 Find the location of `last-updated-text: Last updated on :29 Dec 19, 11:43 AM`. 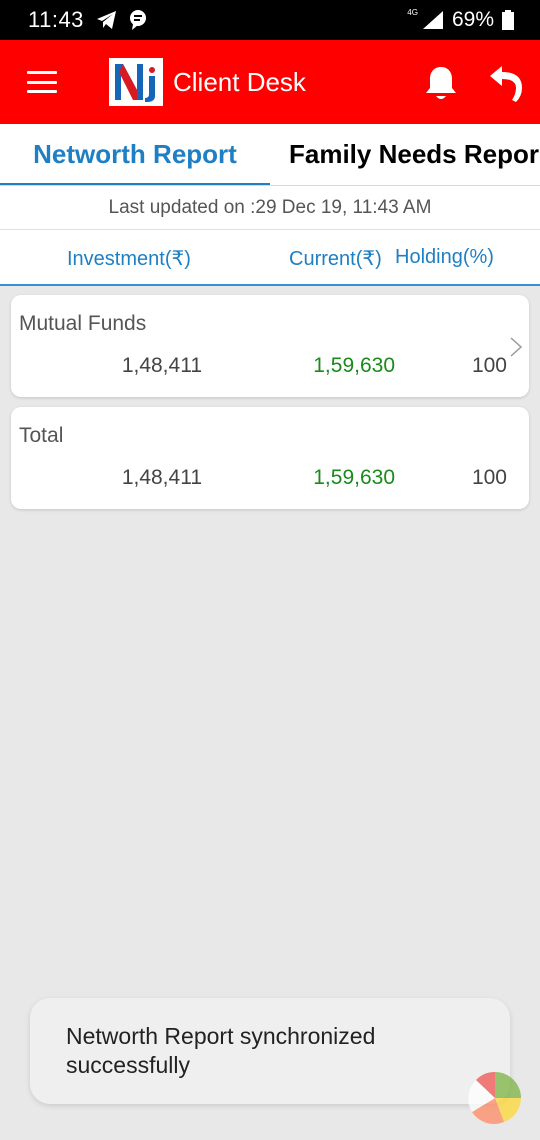

last-updated-text: Last updated on :29 Dec 19, 11:43 AM is located at coordinates (270, 208).